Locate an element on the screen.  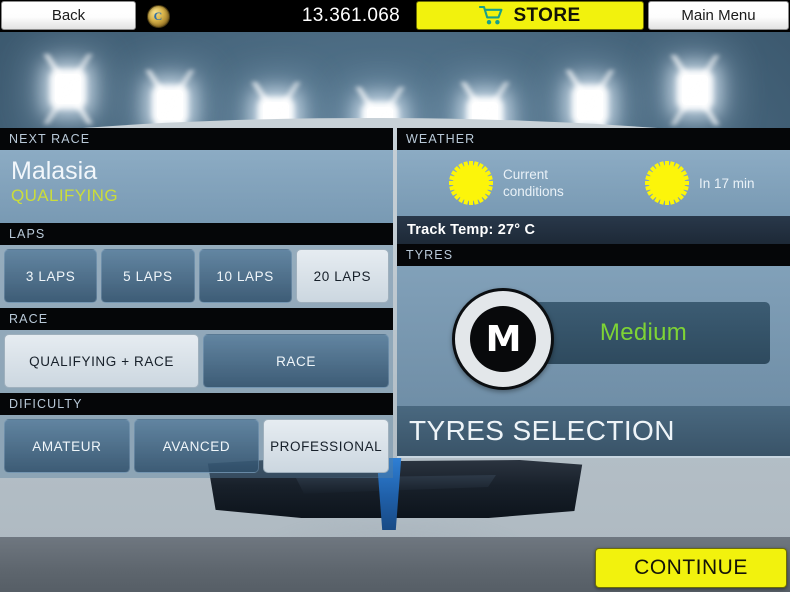
main-menu-button: Main Menu is located at coordinates (718, 15).